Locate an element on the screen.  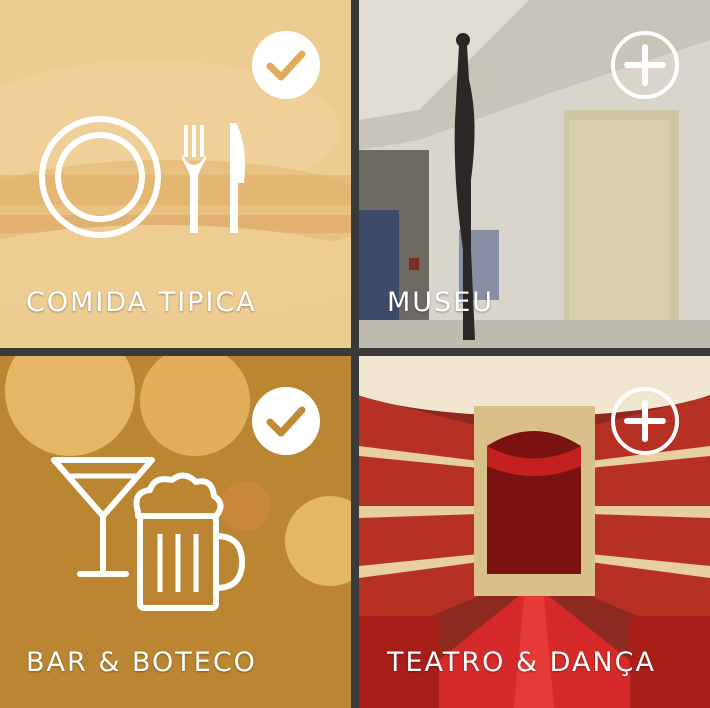
tile-label: COMIDA TIPICA is located at coordinates (141, 302).